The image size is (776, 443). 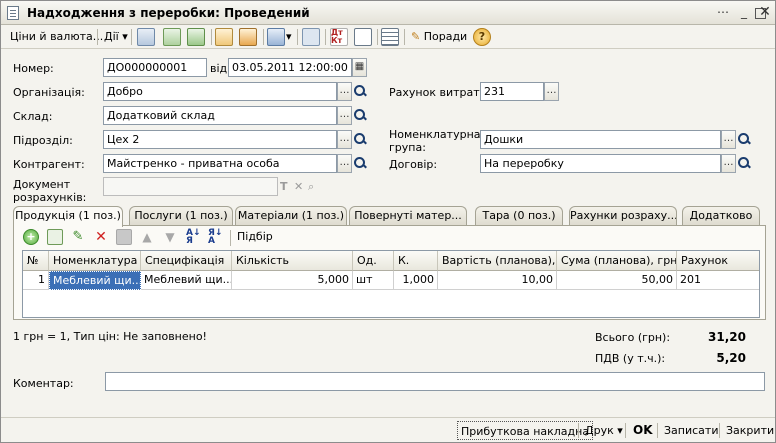 I want to click on based-on-dropdown-icon: ▾, so click(x=289, y=37).